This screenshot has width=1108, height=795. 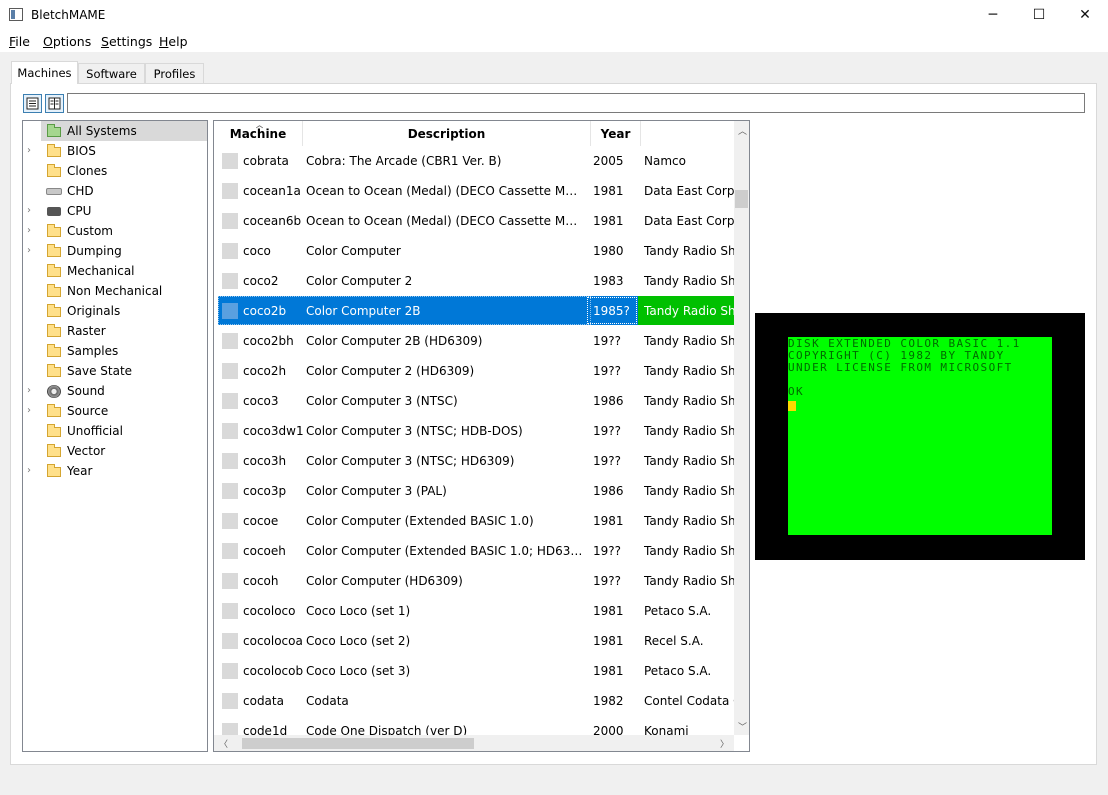 What do you see at coordinates (258, 133) in the screenshot?
I see `column-header-machine: ︿ Machine` at bounding box center [258, 133].